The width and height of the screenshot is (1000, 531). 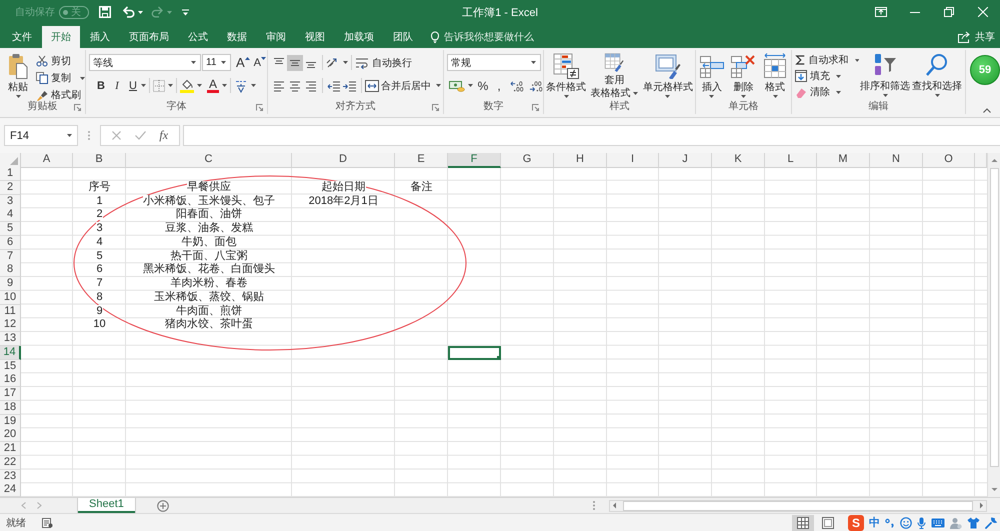 I want to click on scroll-down-icon, so click(x=994, y=489).